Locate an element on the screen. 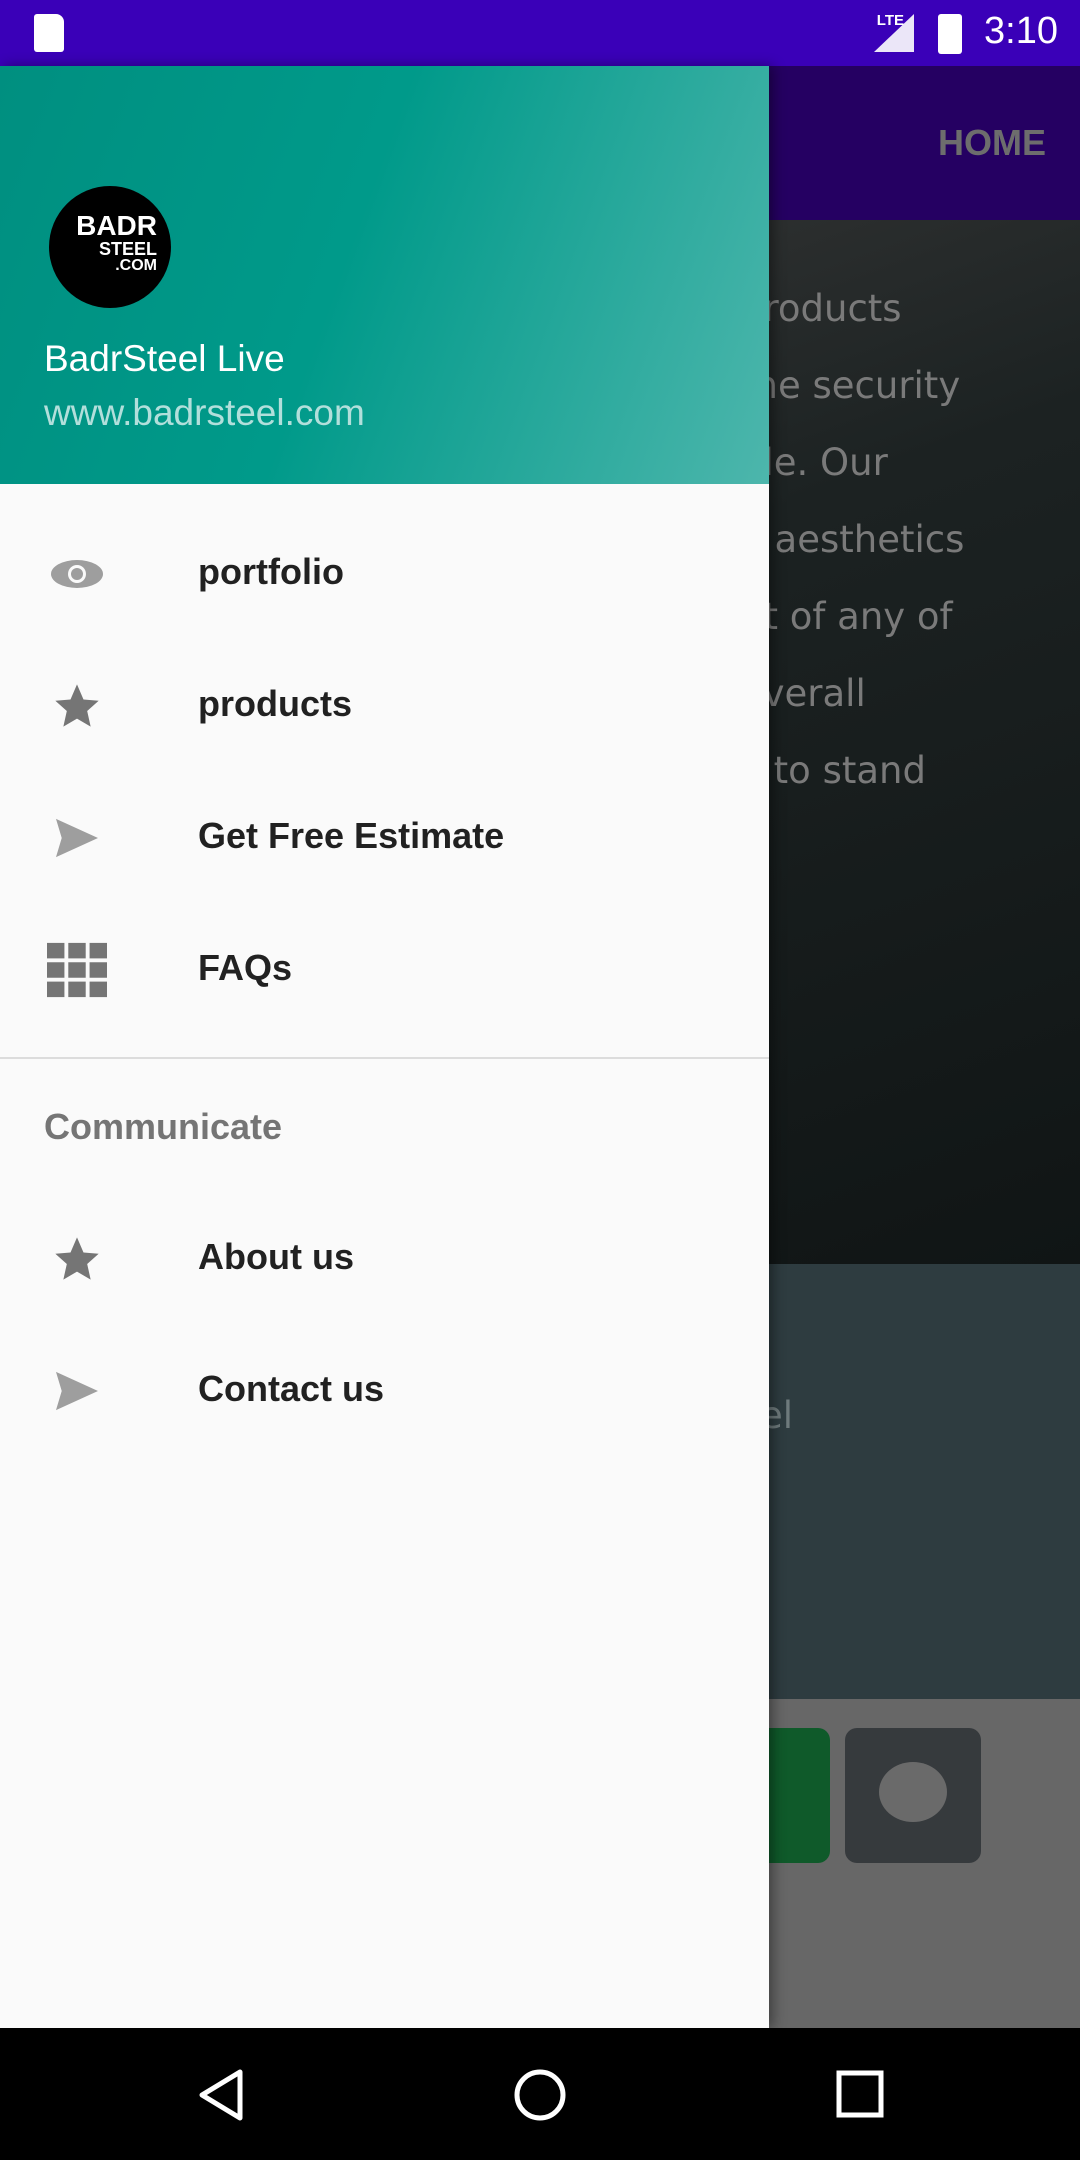  grid-icon is located at coordinates (77, 970).